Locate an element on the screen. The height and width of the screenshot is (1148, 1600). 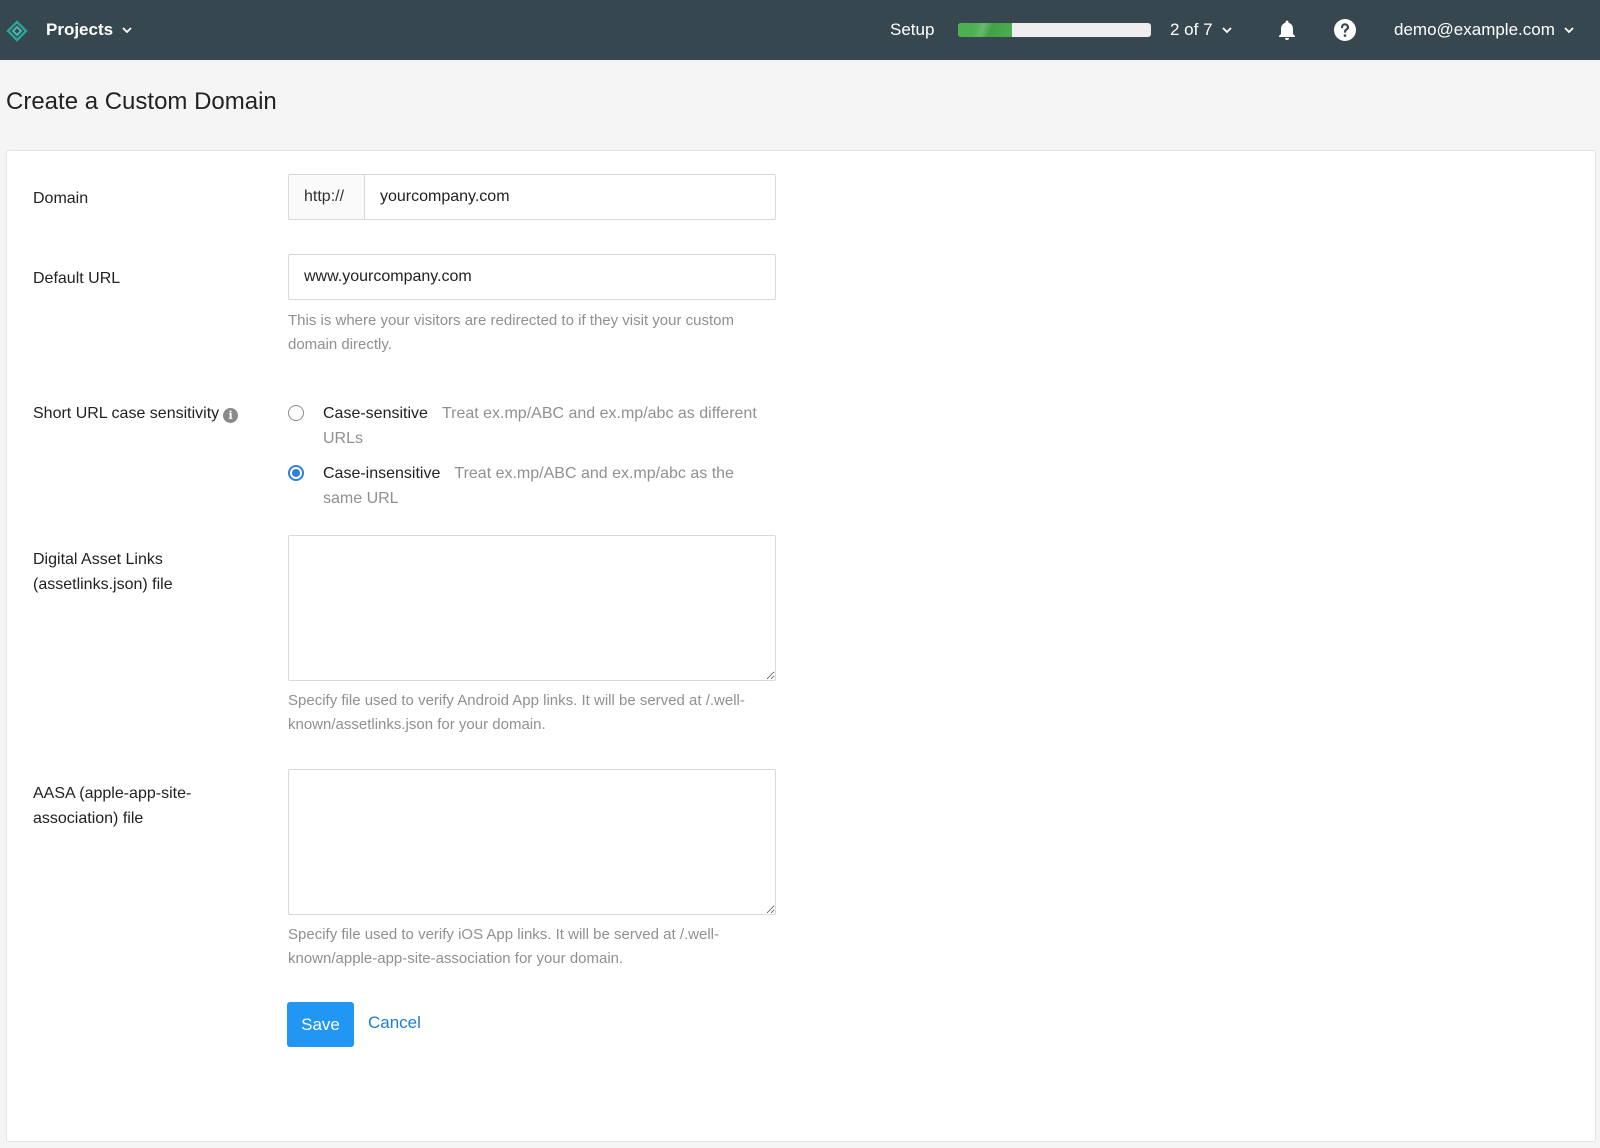
protocol-prefix: http:// is located at coordinates (327, 197).